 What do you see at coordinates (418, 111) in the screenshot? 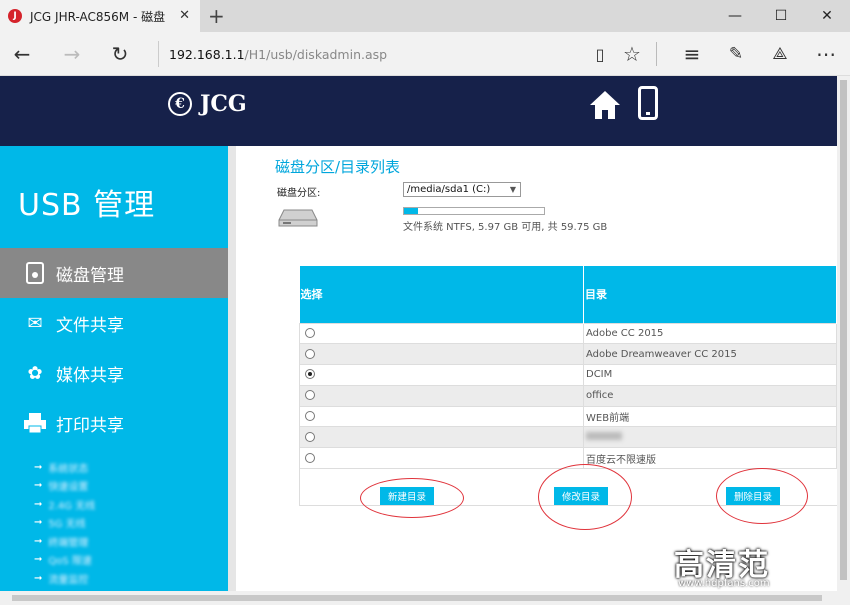
I see `router-header: € JCG` at bounding box center [418, 111].